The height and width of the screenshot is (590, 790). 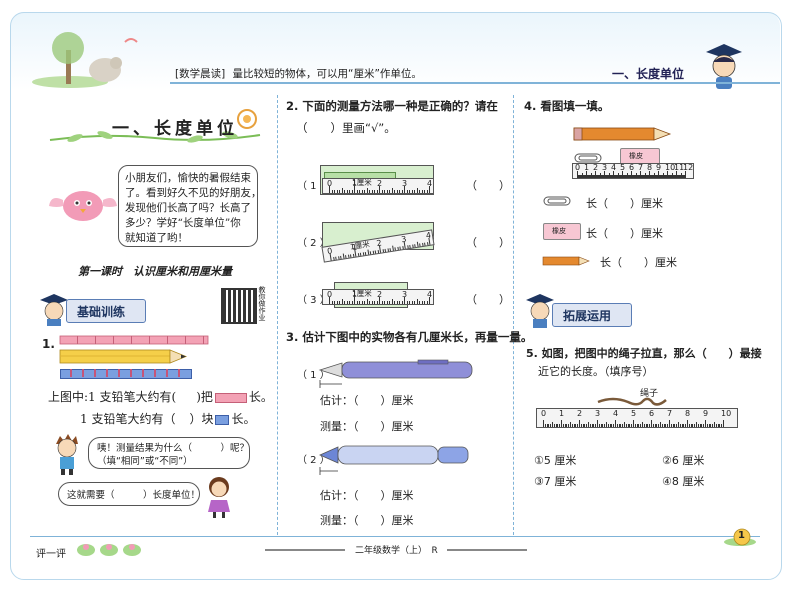 I want to click on qr-code, so click(x=239, y=306).